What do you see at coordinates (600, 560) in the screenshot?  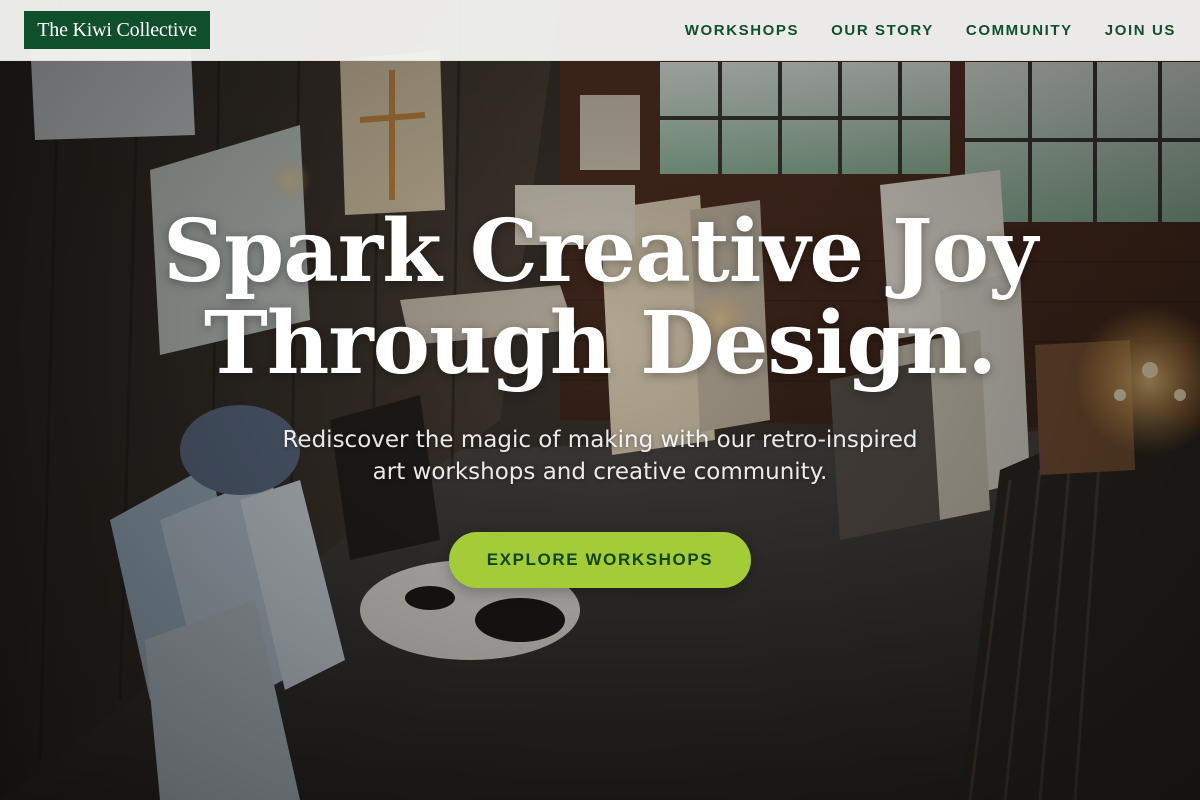 I see `explore-workshops-button: EXPLORE WORKSHOPS` at bounding box center [600, 560].